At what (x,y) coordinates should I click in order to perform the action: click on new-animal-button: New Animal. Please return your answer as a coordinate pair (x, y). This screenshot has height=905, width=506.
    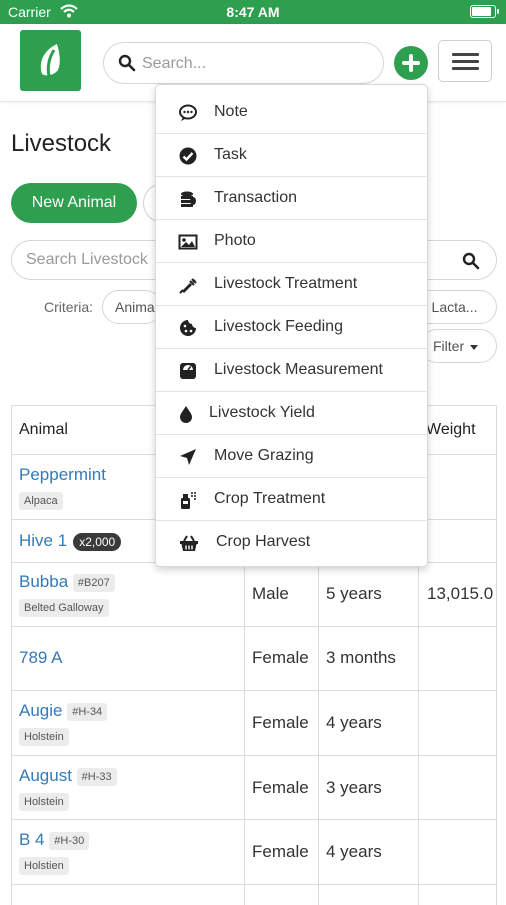
    Looking at the image, I should click on (74, 203).